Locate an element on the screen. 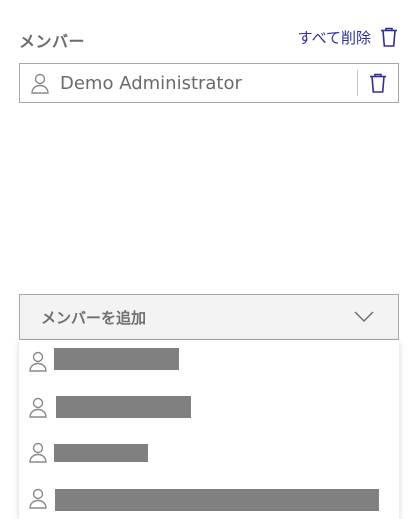 This screenshot has width=409, height=519. add-member-label: メンバーを追加 is located at coordinates (94, 317).